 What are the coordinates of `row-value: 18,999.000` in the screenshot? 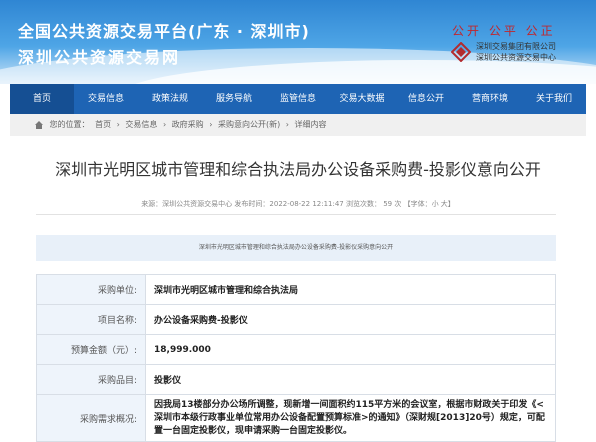 It's located at (350, 349).